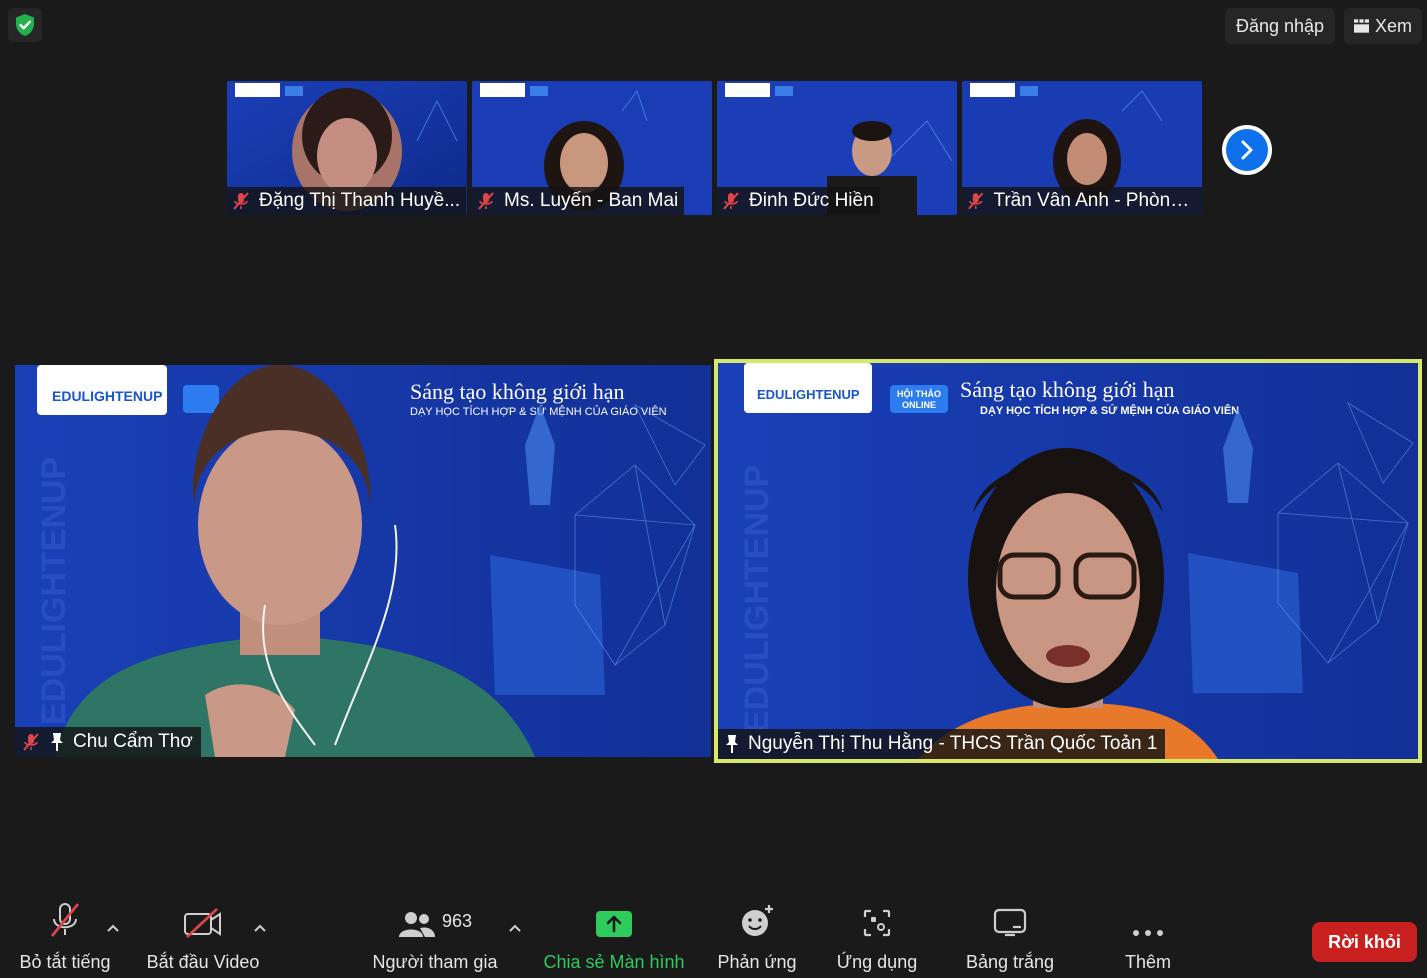 This screenshot has width=1427, height=978. I want to click on start-video-button: Bắt đầu Video, so click(203, 938).